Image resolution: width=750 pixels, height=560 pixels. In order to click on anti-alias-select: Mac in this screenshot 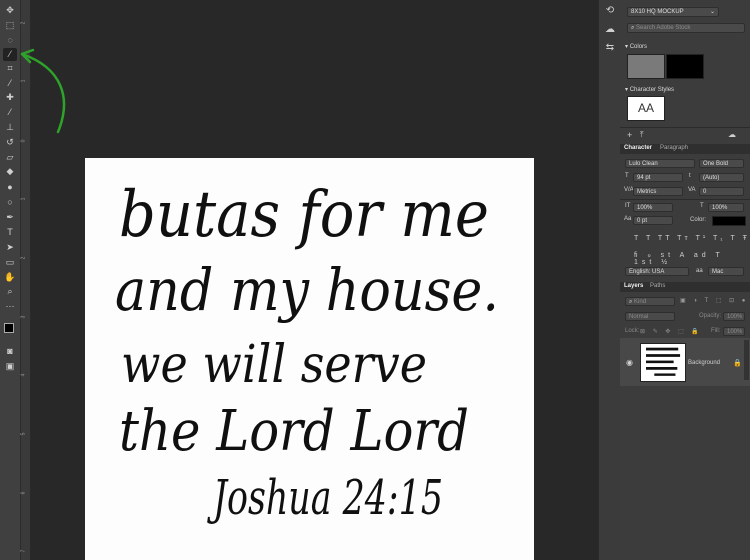, I will do `click(726, 271)`.